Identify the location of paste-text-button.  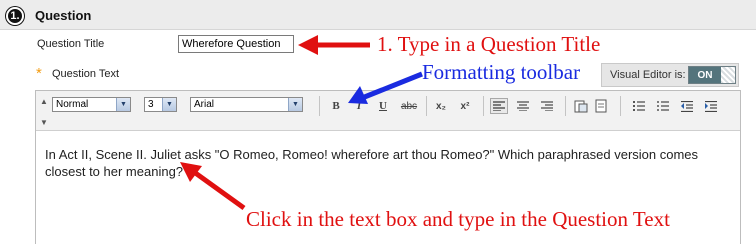
(581, 106).